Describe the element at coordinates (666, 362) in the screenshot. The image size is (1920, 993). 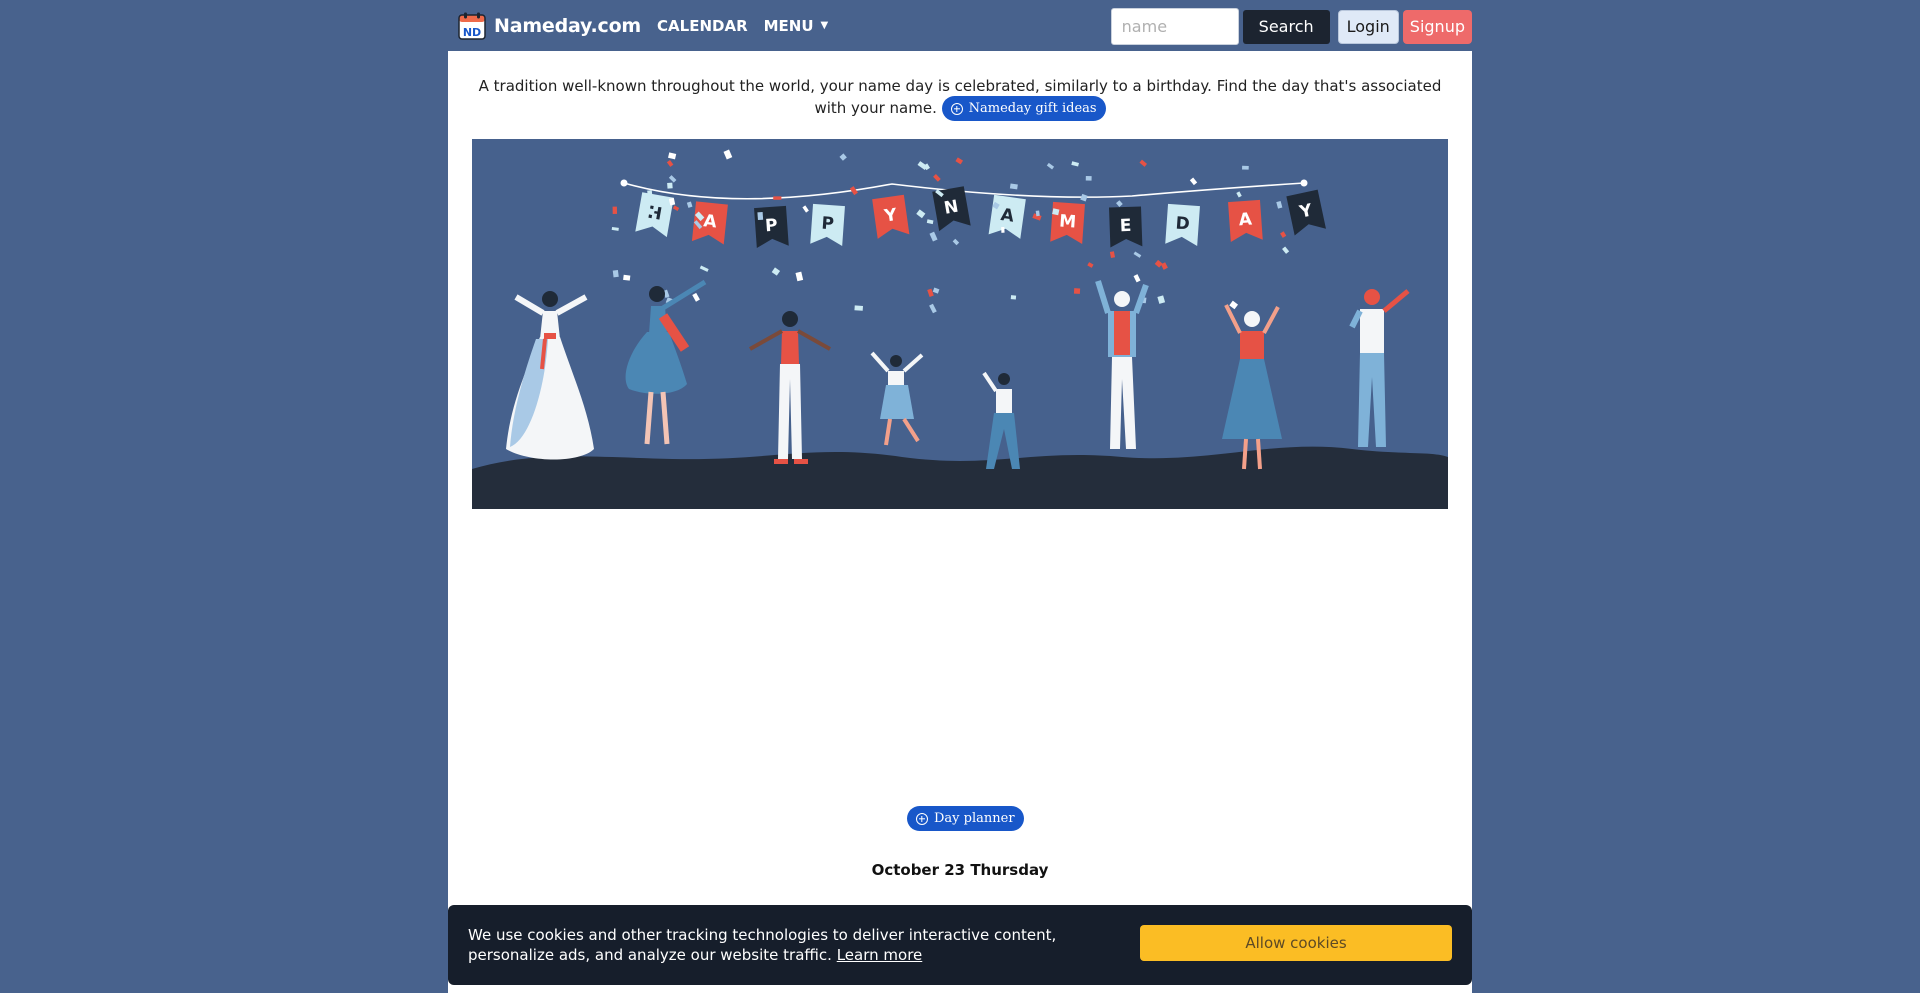
I see `person-blue-dress` at that location.